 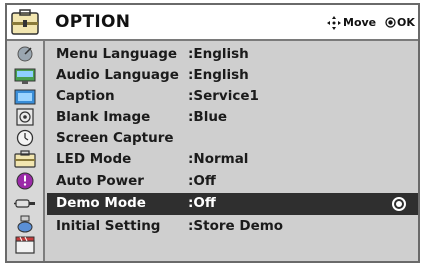 What do you see at coordinates (100, 181) in the screenshot?
I see `menu-item-label: Auto Power` at bounding box center [100, 181].